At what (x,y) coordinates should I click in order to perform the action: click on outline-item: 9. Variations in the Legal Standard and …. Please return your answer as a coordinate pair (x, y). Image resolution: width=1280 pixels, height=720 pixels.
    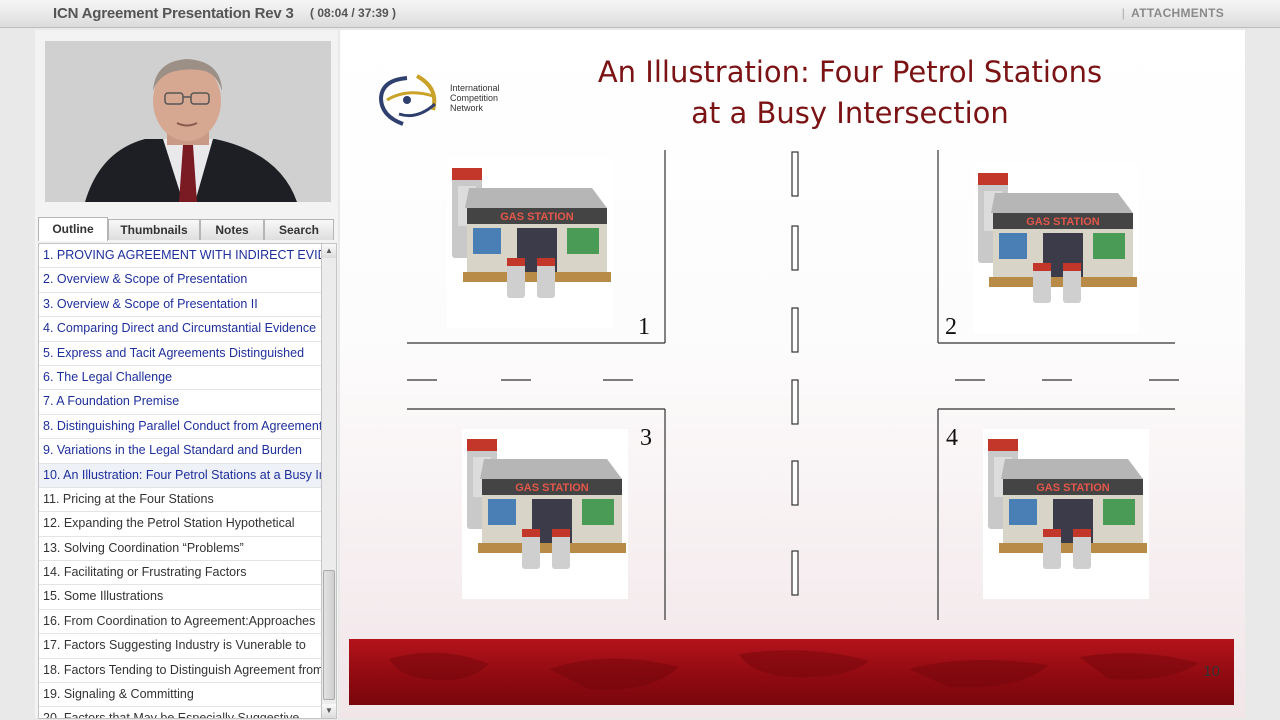
    Looking at the image, I should click on (180, 451).